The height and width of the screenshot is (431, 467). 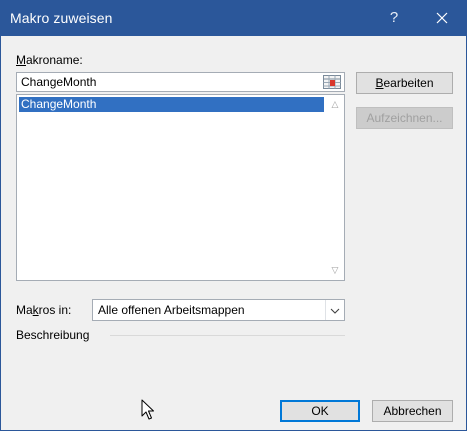 I want to click on mouse-pointer-icon, so click(x=148, y=410).